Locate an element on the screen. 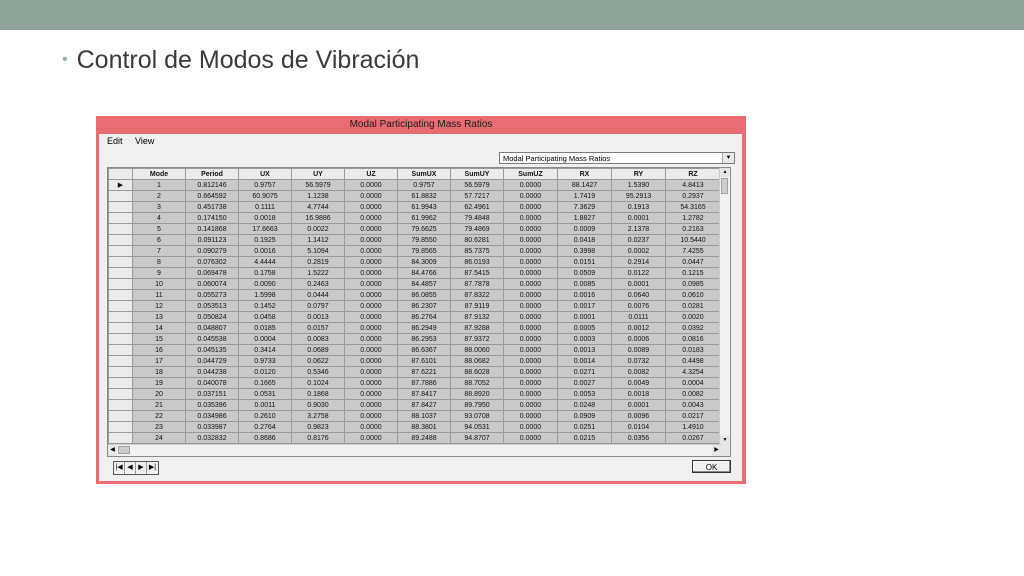 The height and width of the screenshot is (576, 1024). table-select-dropdown: Modal Participating Mass Ratios ▼ is located at coordinates (617, 158).